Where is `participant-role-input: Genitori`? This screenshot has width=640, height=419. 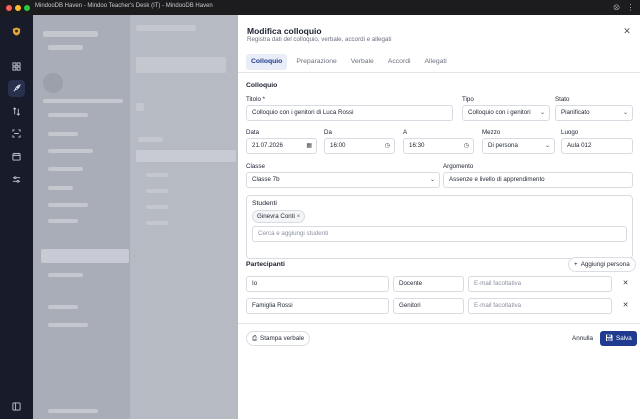
participant-role-input: Genitori is located at coordinates (428, 306).